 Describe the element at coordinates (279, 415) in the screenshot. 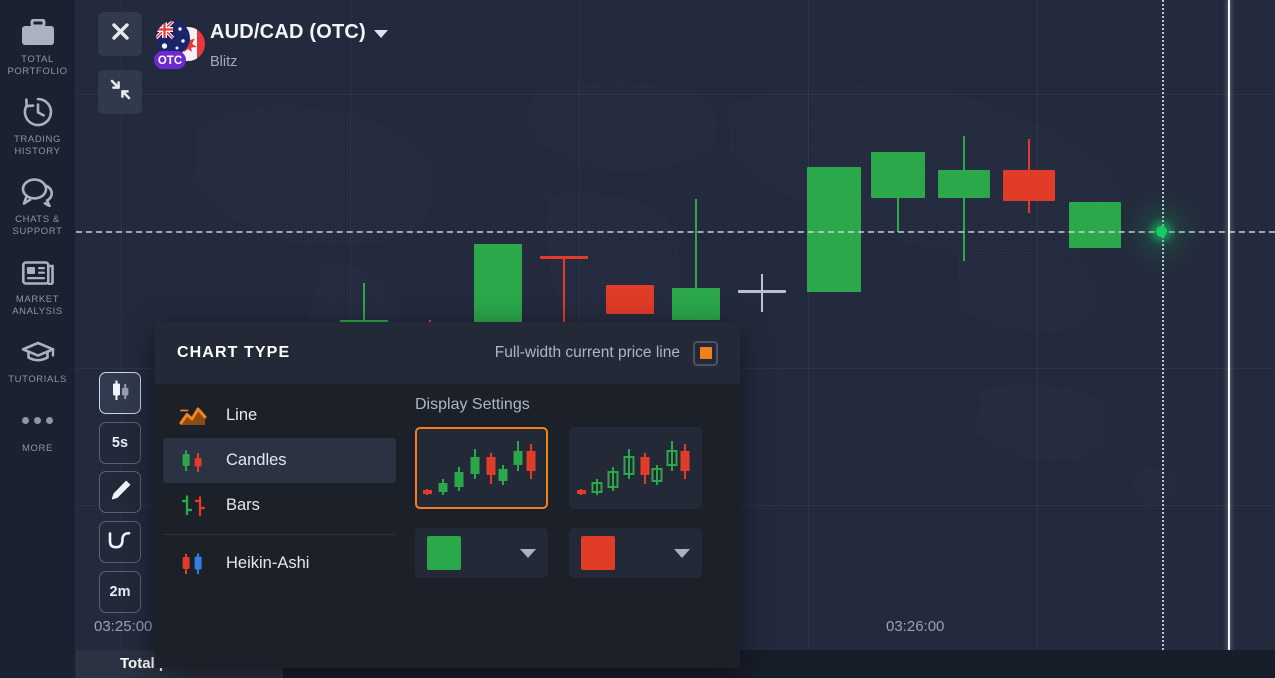

I see `chart-type-option-line: Line` at that location.